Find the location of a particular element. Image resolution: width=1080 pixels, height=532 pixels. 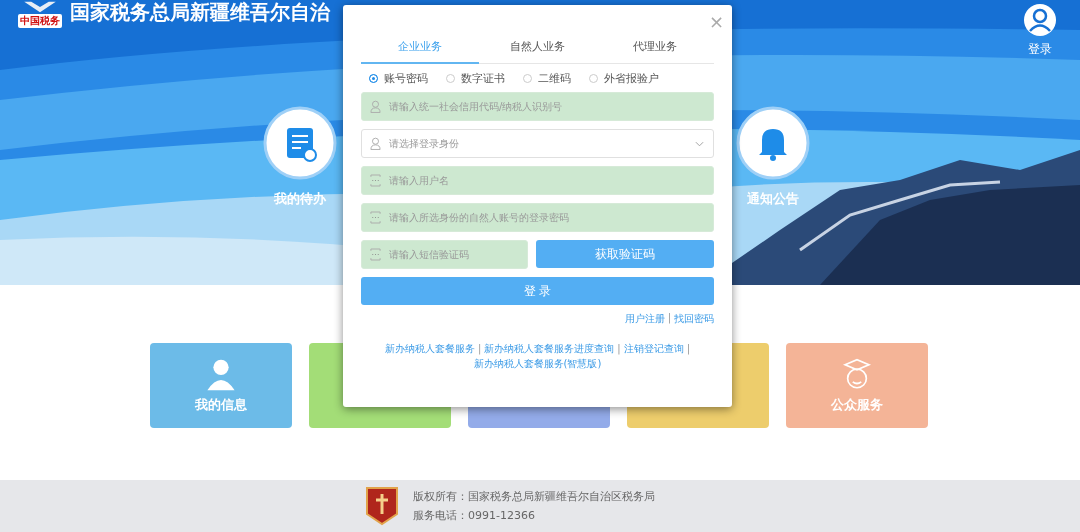

close-button: × is located at coordinates (716, 22).